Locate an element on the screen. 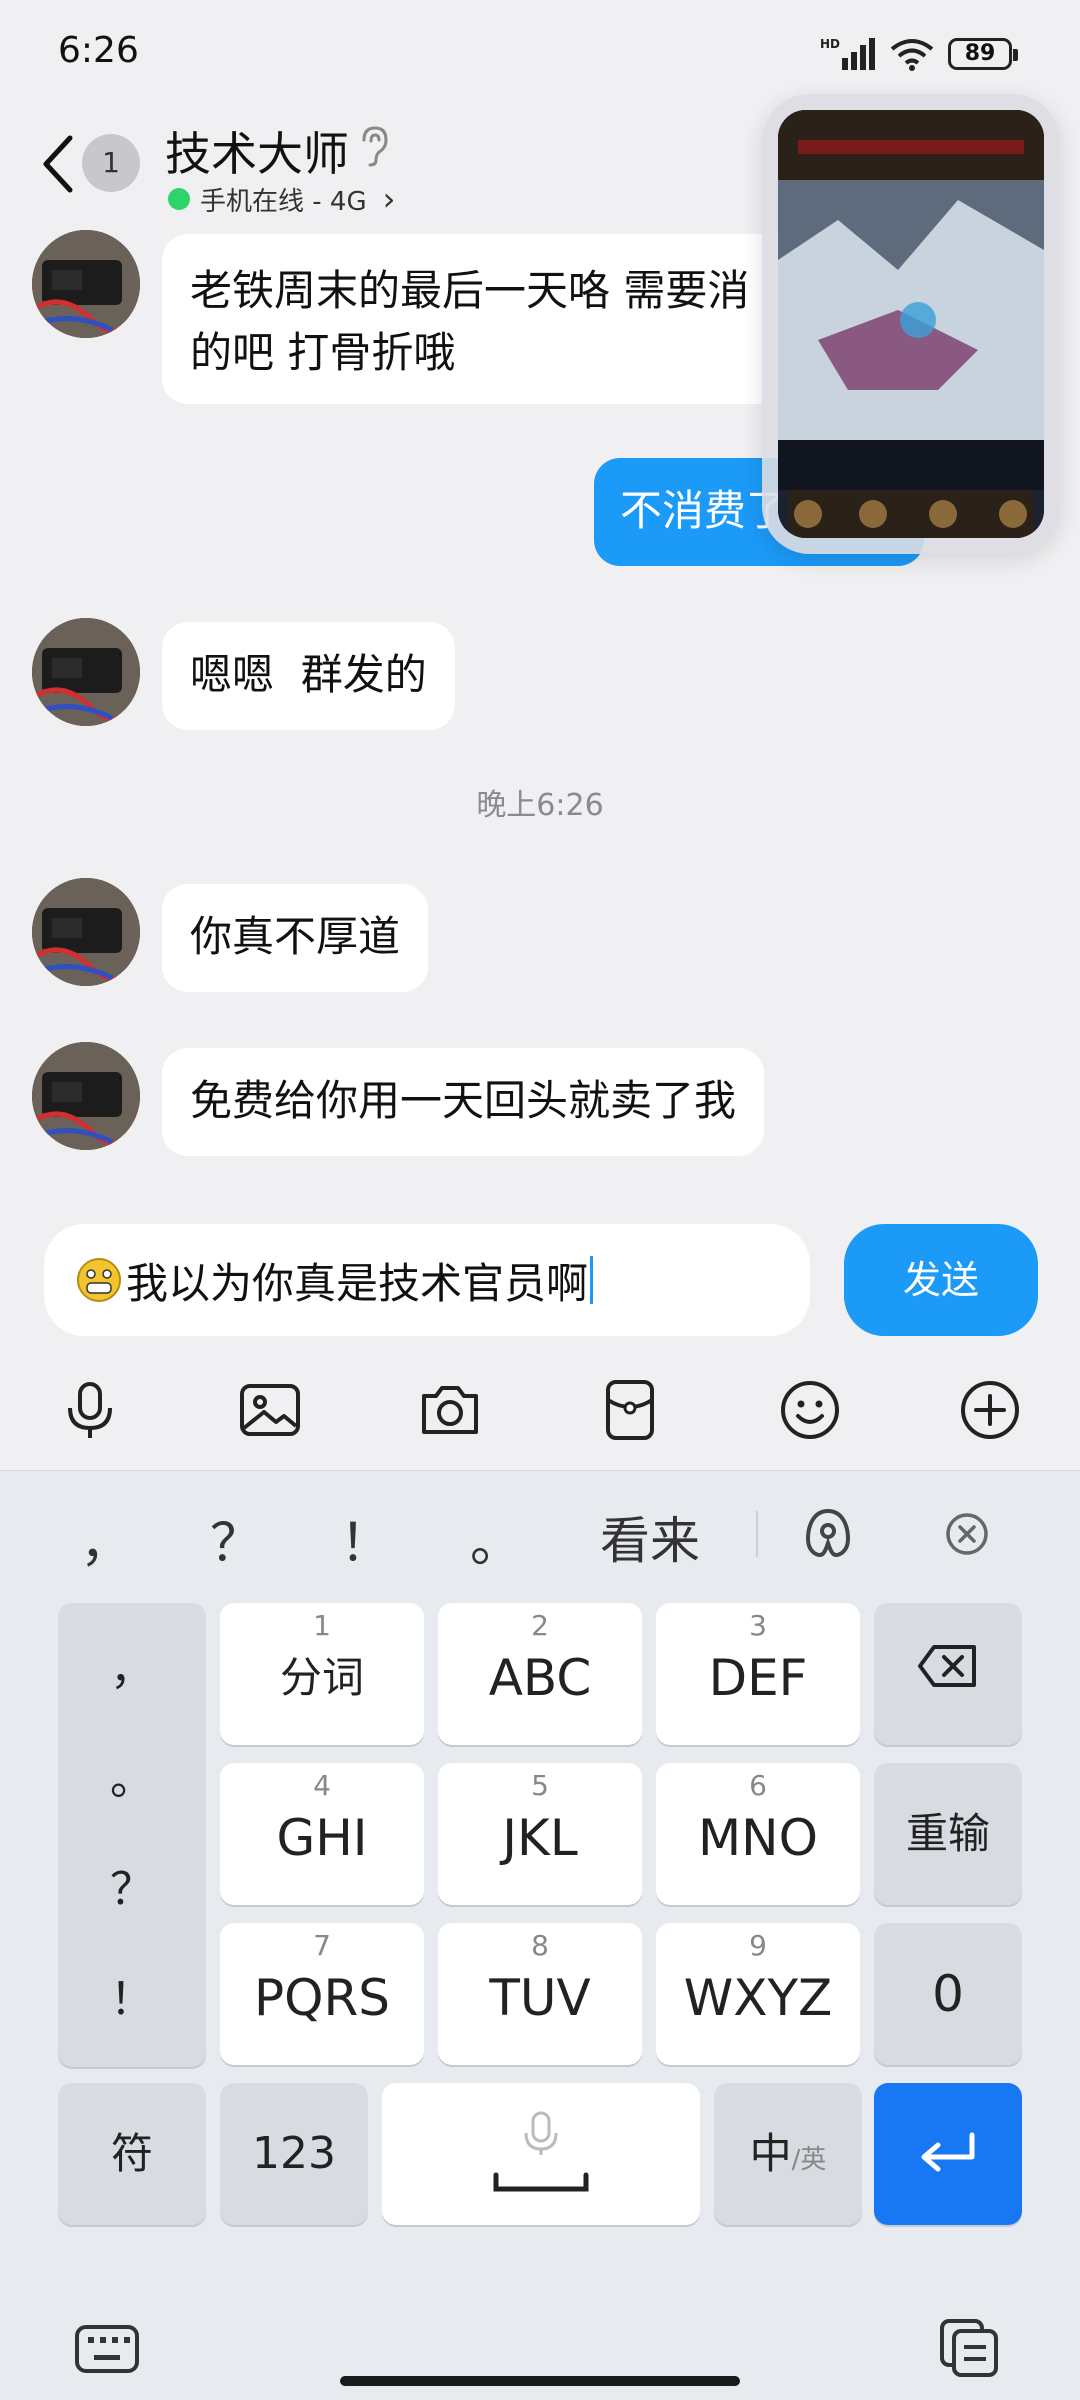  key-number: 2 is located at coordinates (540, 1625).